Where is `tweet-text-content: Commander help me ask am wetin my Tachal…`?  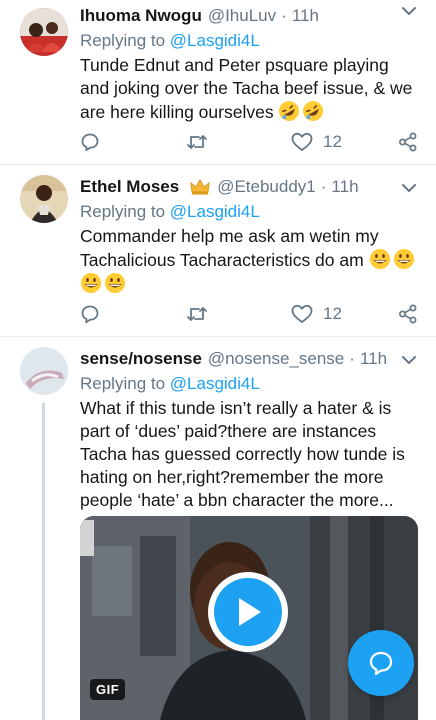 tweet-text-content: Commander help me ask am wetin my Tachal… is located at coordinates (229, 248).